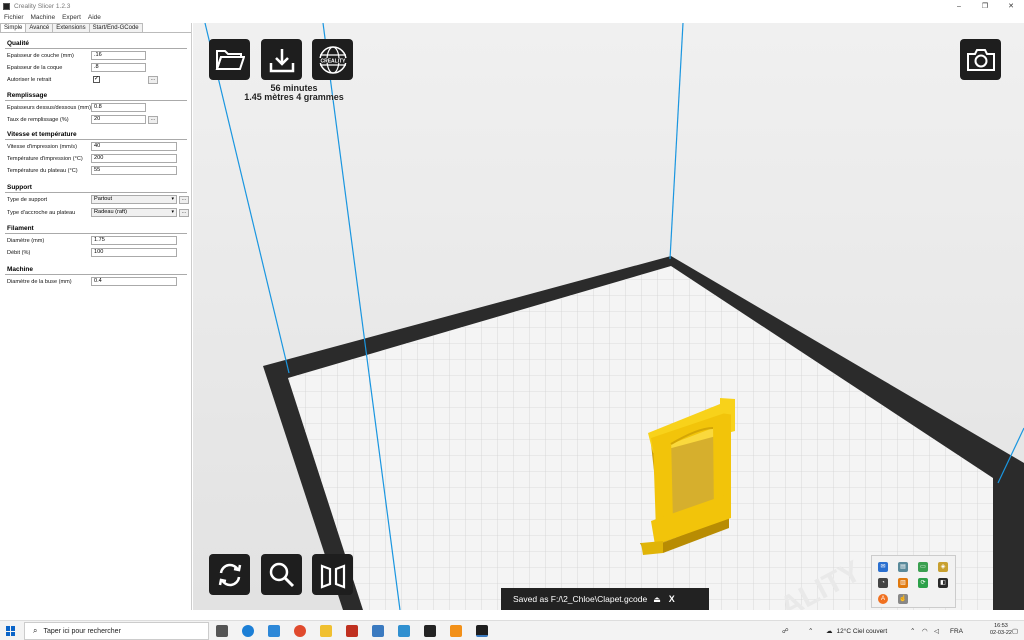 This screenshot has width=1024, height=640. What do you see at coordinates (883, 567) in the screenshot?
I see `mail-icon: ✉` at bounding box center [883, 567].